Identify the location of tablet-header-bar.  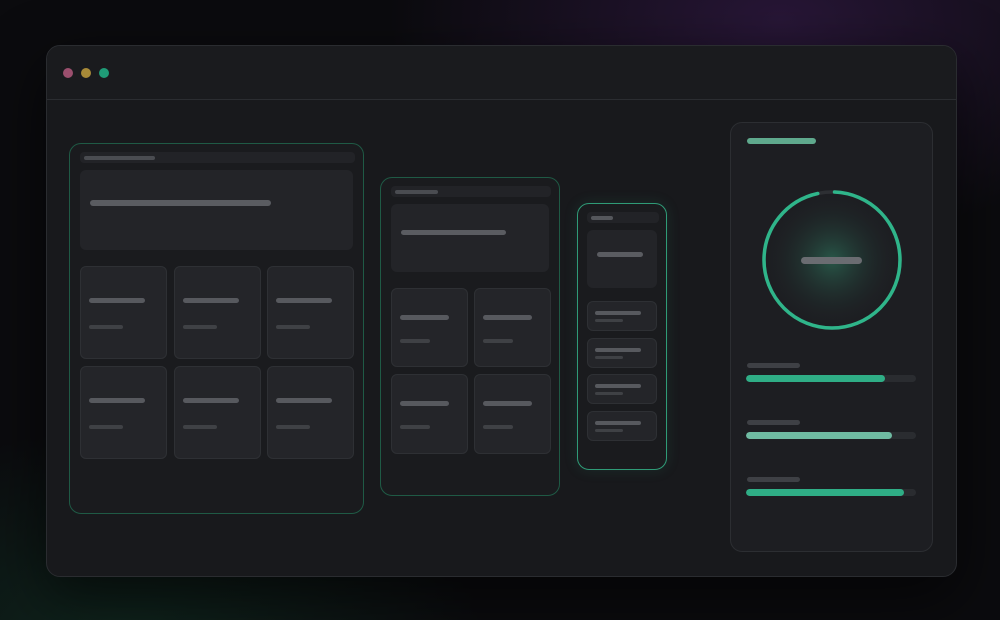
(416, 192).